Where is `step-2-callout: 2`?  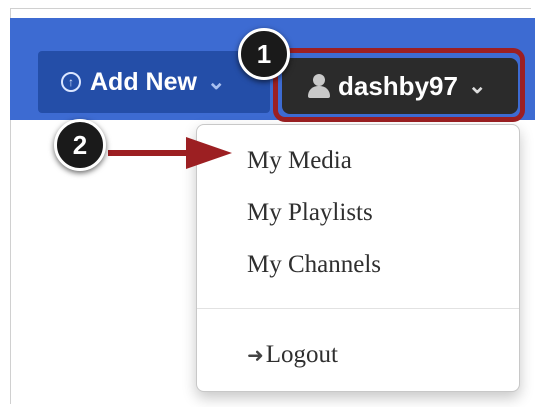 step-2-callout: 2 is located at coordinates (80, 145).